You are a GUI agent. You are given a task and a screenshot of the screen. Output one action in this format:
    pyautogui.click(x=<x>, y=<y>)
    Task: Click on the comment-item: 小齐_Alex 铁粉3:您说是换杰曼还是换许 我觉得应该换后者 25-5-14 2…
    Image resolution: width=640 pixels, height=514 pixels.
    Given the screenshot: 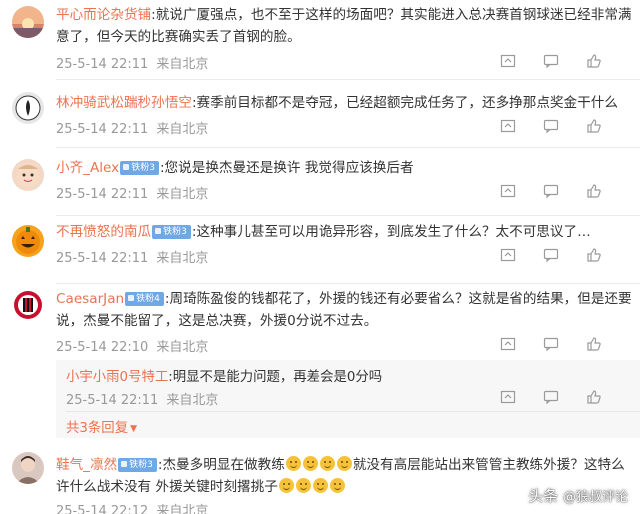 What is the action you would take?
    pyautogui.click(x=320, y=182)
    